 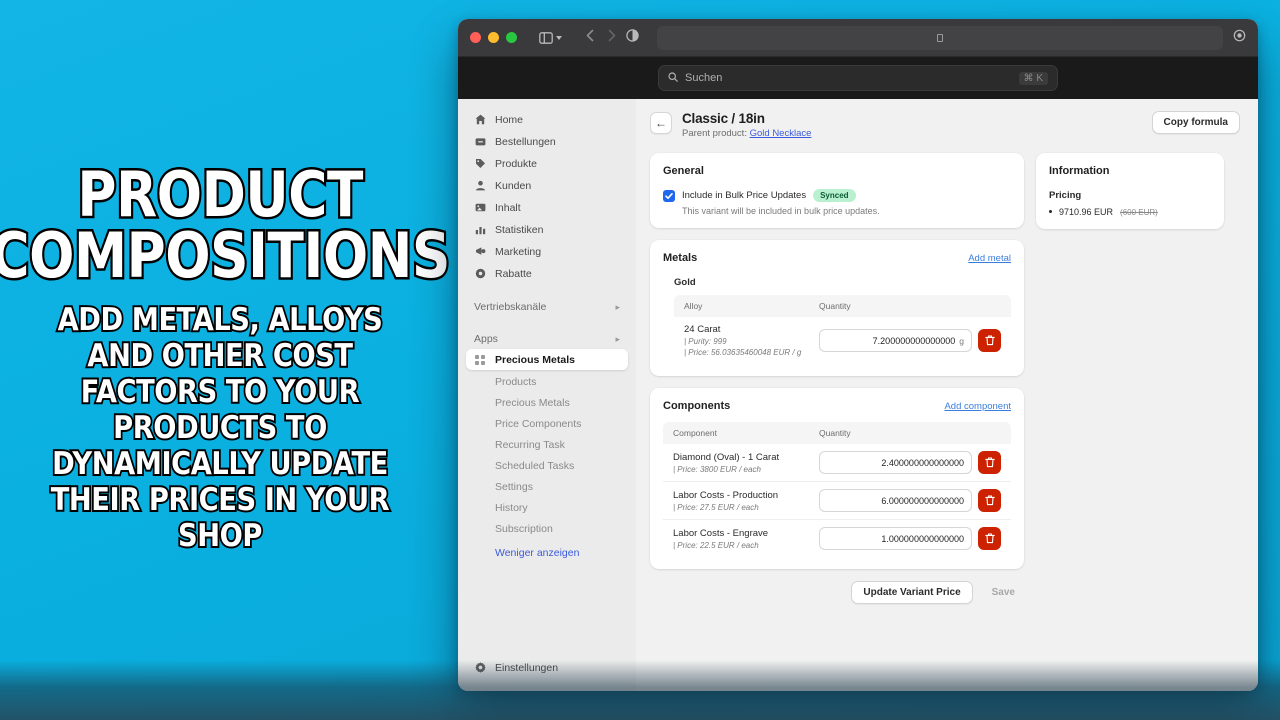 What do you see at coordinates (550, 37) in the screenshot?
I see `sidebar-toggle-button` at bounding box center [550, 37].